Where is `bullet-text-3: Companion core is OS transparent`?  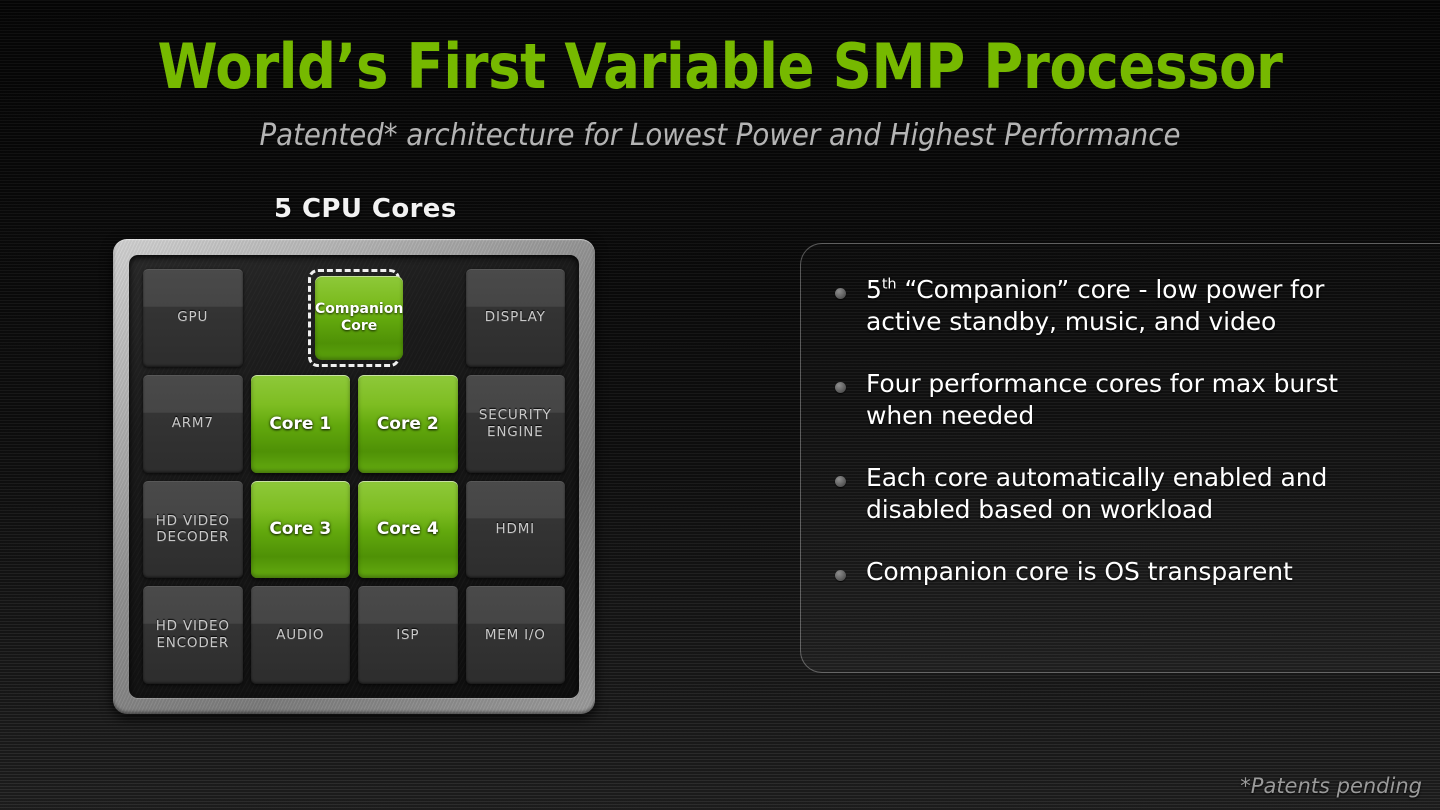
bullet-text-3: Companion core is OS transparent is located at coordinates (1079, 571).